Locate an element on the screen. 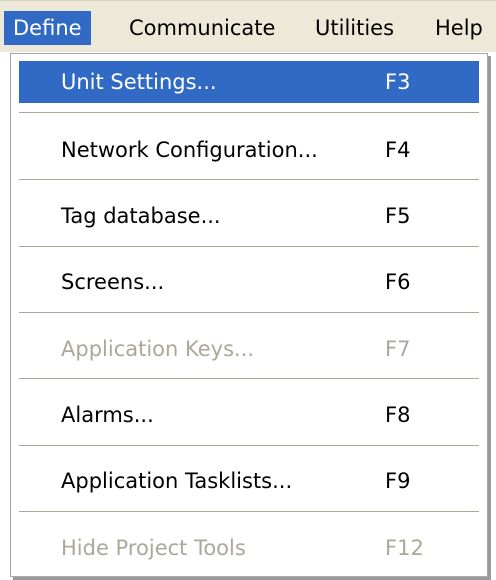  menu-item-application-keys: Application Keys... F7 is located at coordinates (249, 349).